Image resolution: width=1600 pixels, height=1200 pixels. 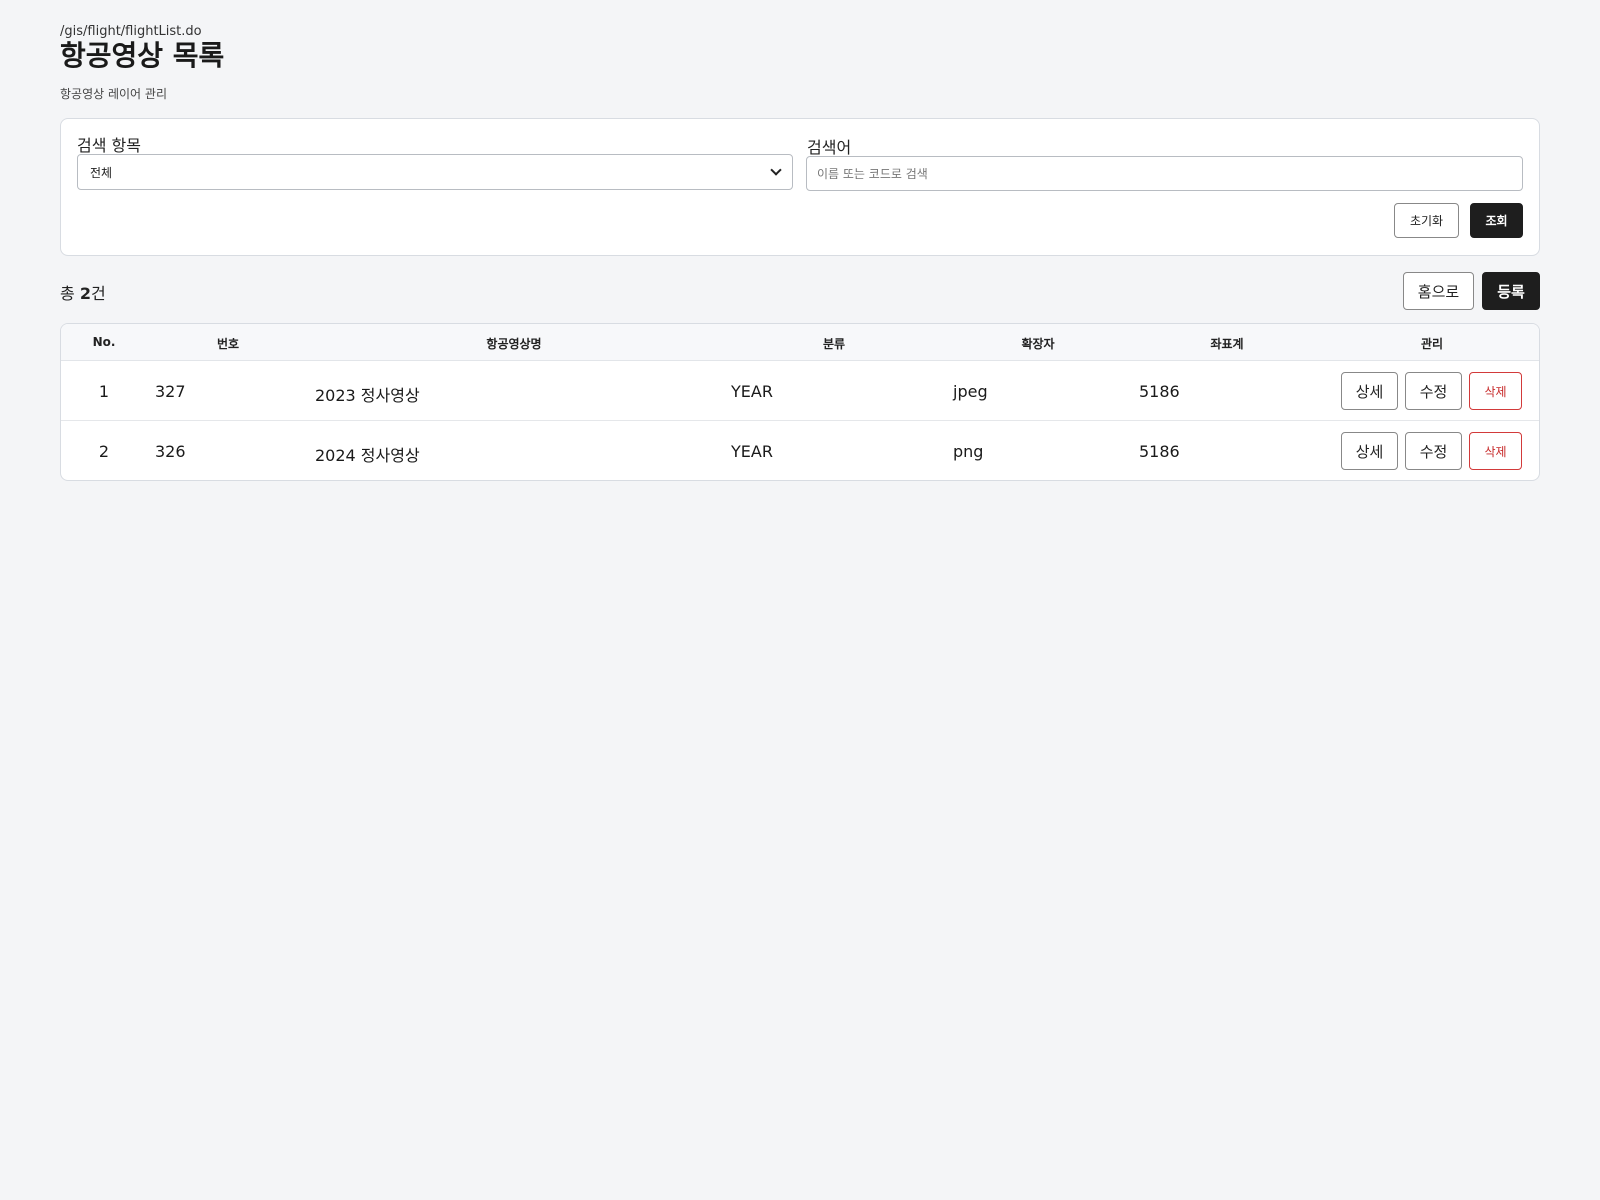 I want to click on column-extension: 확장자, so click(x=1038, y=344).